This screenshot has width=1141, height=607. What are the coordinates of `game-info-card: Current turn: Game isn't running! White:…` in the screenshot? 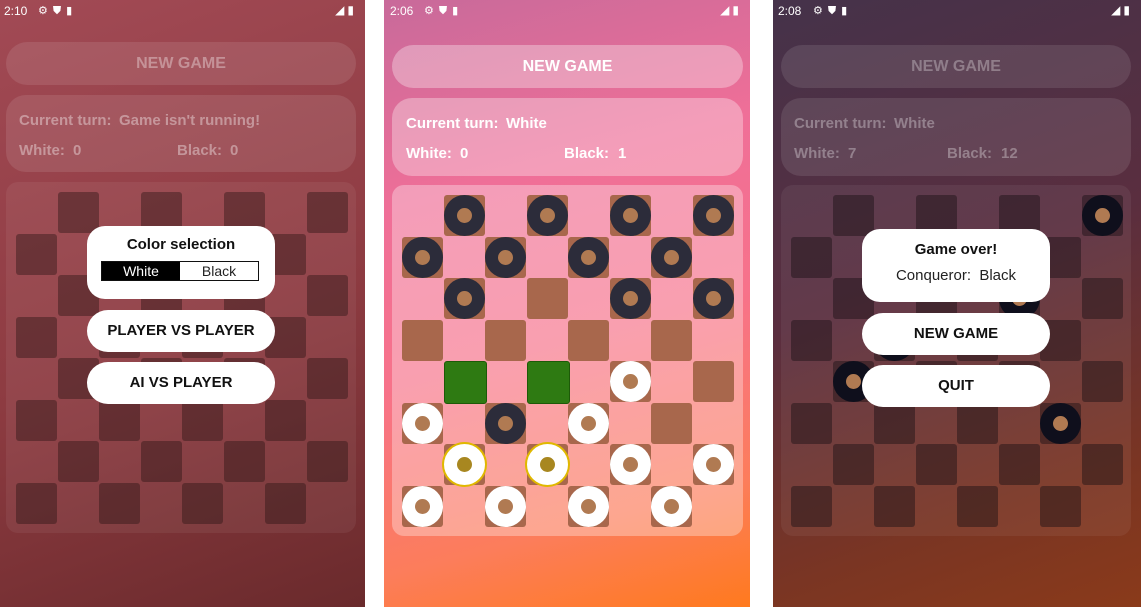 It's located at (181, 133).